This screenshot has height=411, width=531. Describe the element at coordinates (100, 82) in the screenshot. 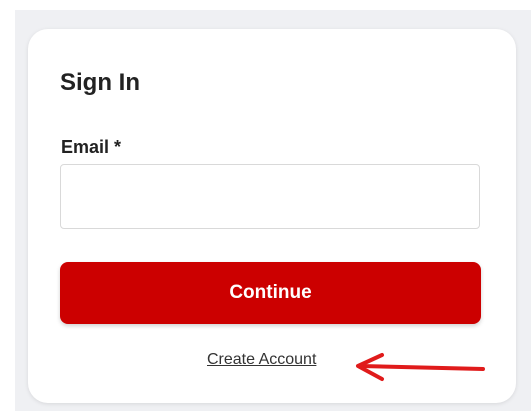

I see `page-title: Sign In` at that location.